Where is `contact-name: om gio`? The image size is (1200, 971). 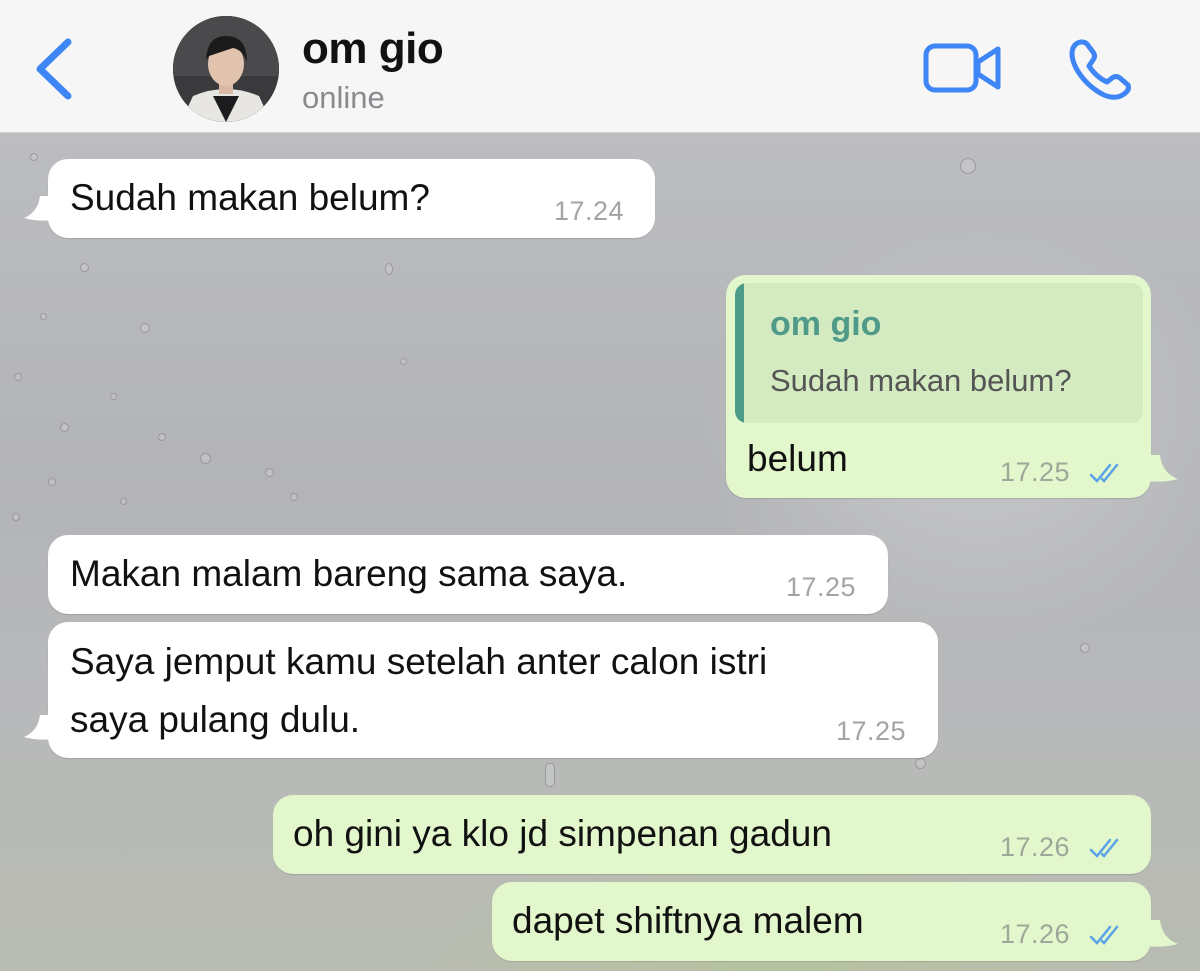 contact-name: om gio is located at coordinates (373, 49).